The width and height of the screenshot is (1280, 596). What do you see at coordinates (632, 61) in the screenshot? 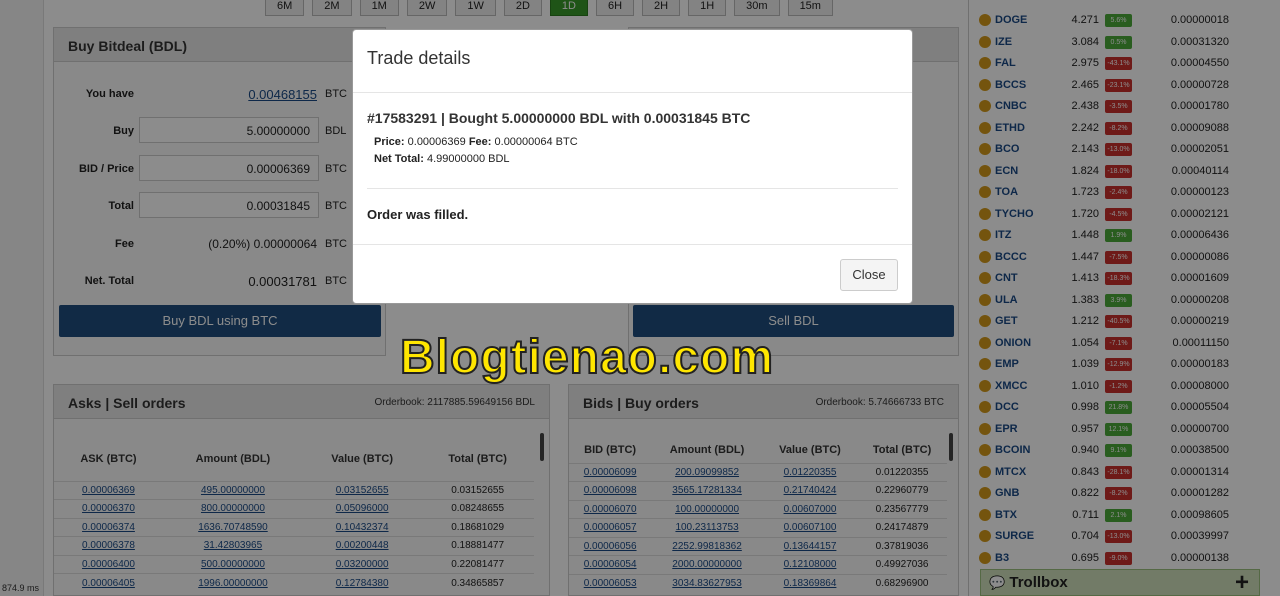
I see `modal-title: Trade details` at bounding box center [632, 61].